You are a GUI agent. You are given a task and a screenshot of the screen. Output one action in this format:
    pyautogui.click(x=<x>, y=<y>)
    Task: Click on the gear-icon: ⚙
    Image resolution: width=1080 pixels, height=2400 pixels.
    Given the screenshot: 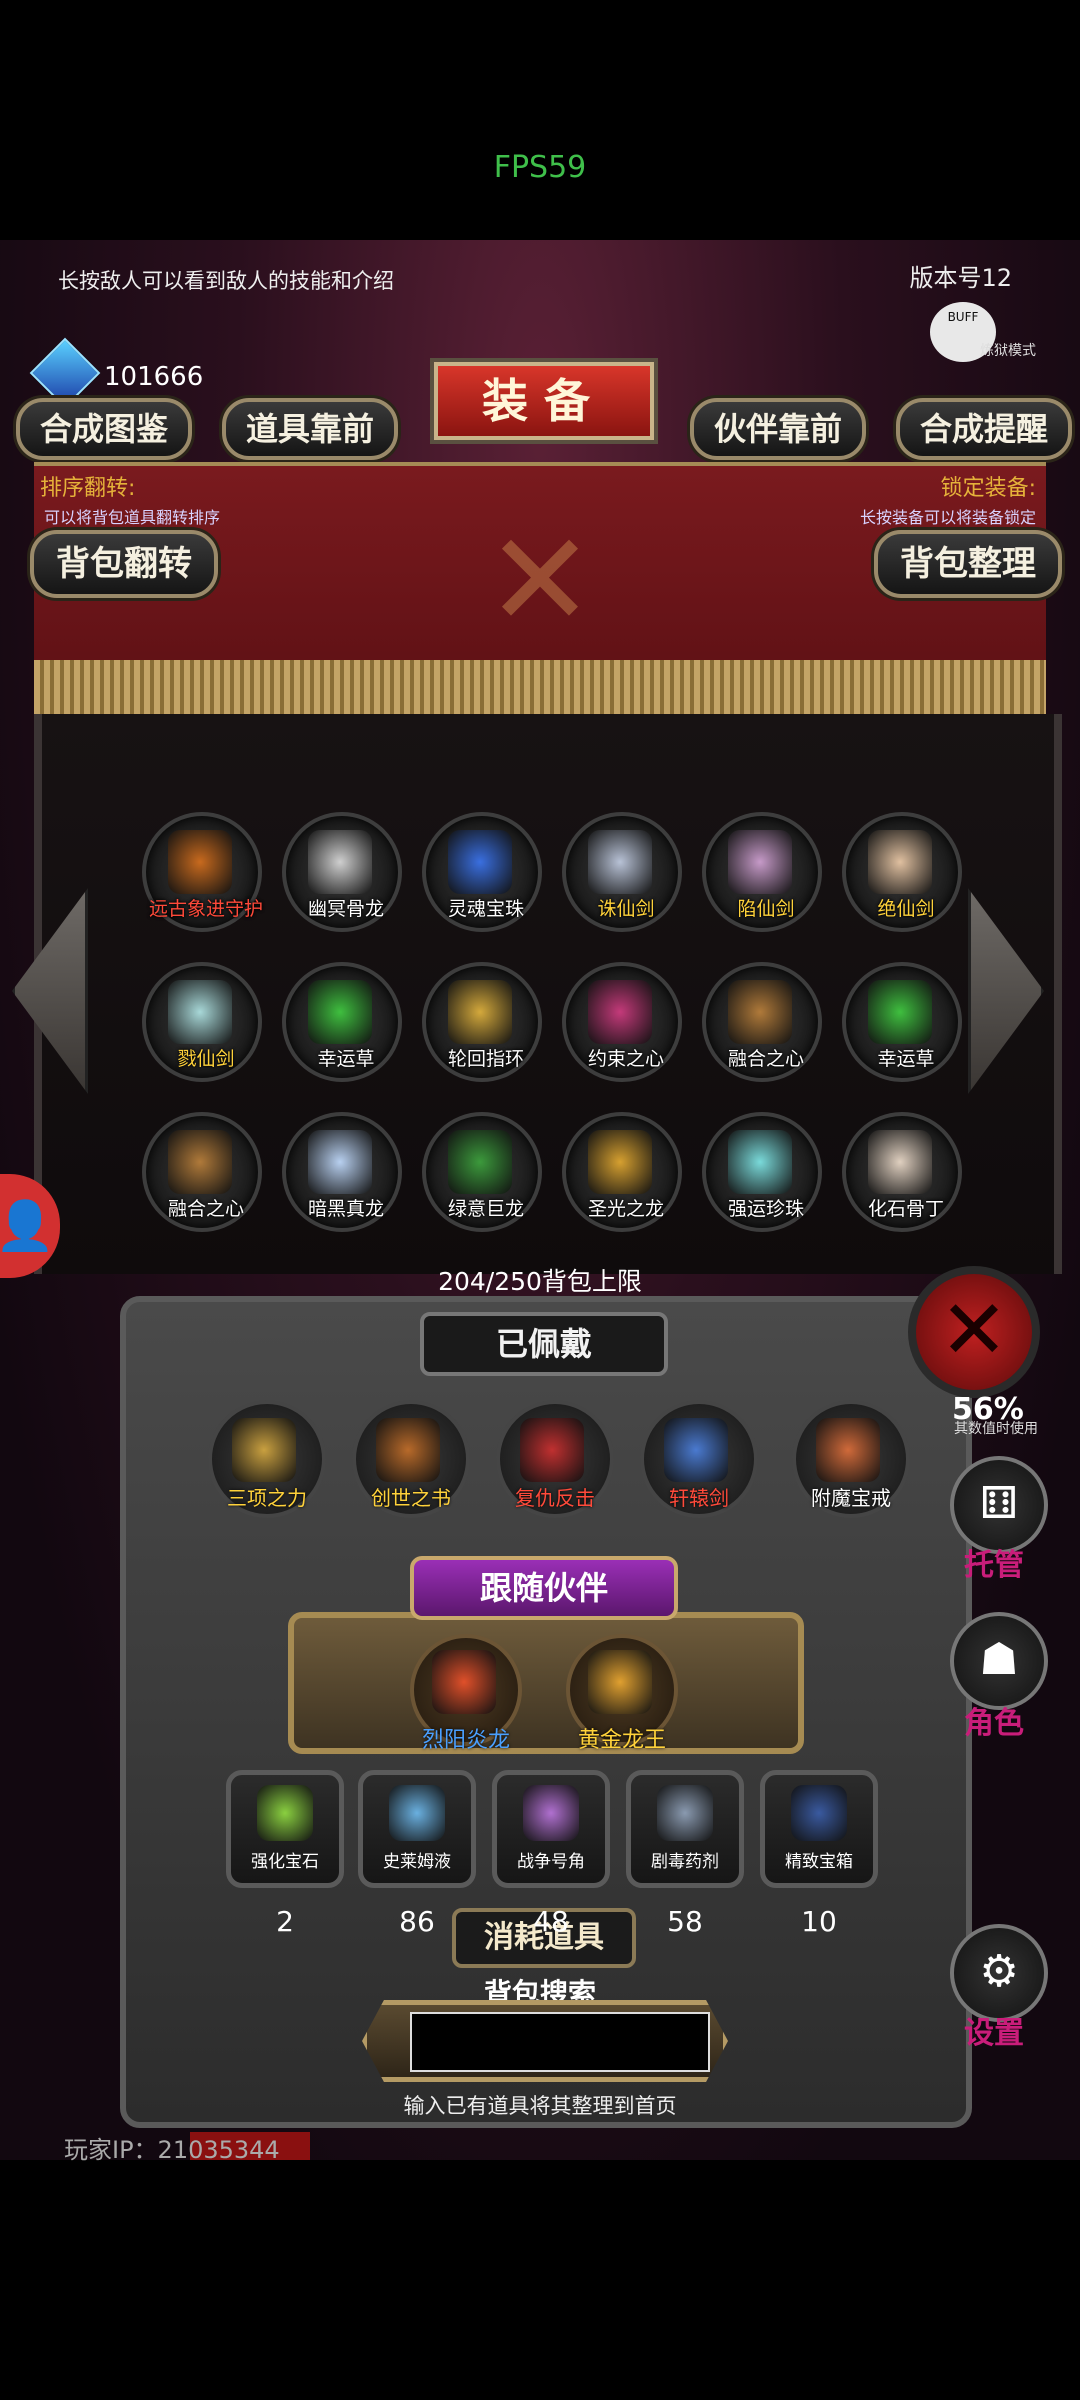 What is the action you would take?
    pyautogui.click(x=999, y=1971)
    